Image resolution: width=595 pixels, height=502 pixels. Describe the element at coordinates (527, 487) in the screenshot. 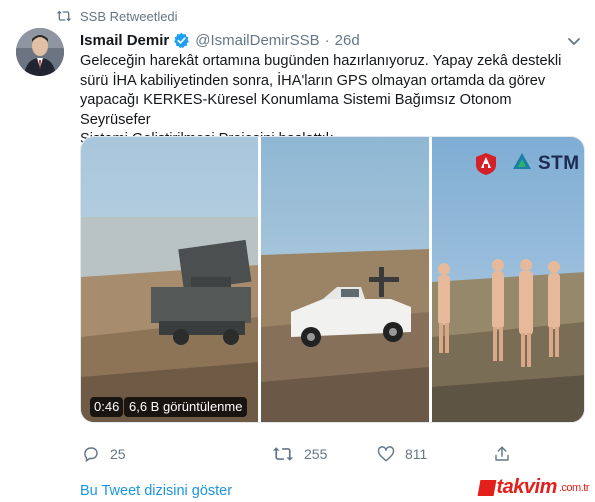

I see `watermark-text: takvim` at that location.